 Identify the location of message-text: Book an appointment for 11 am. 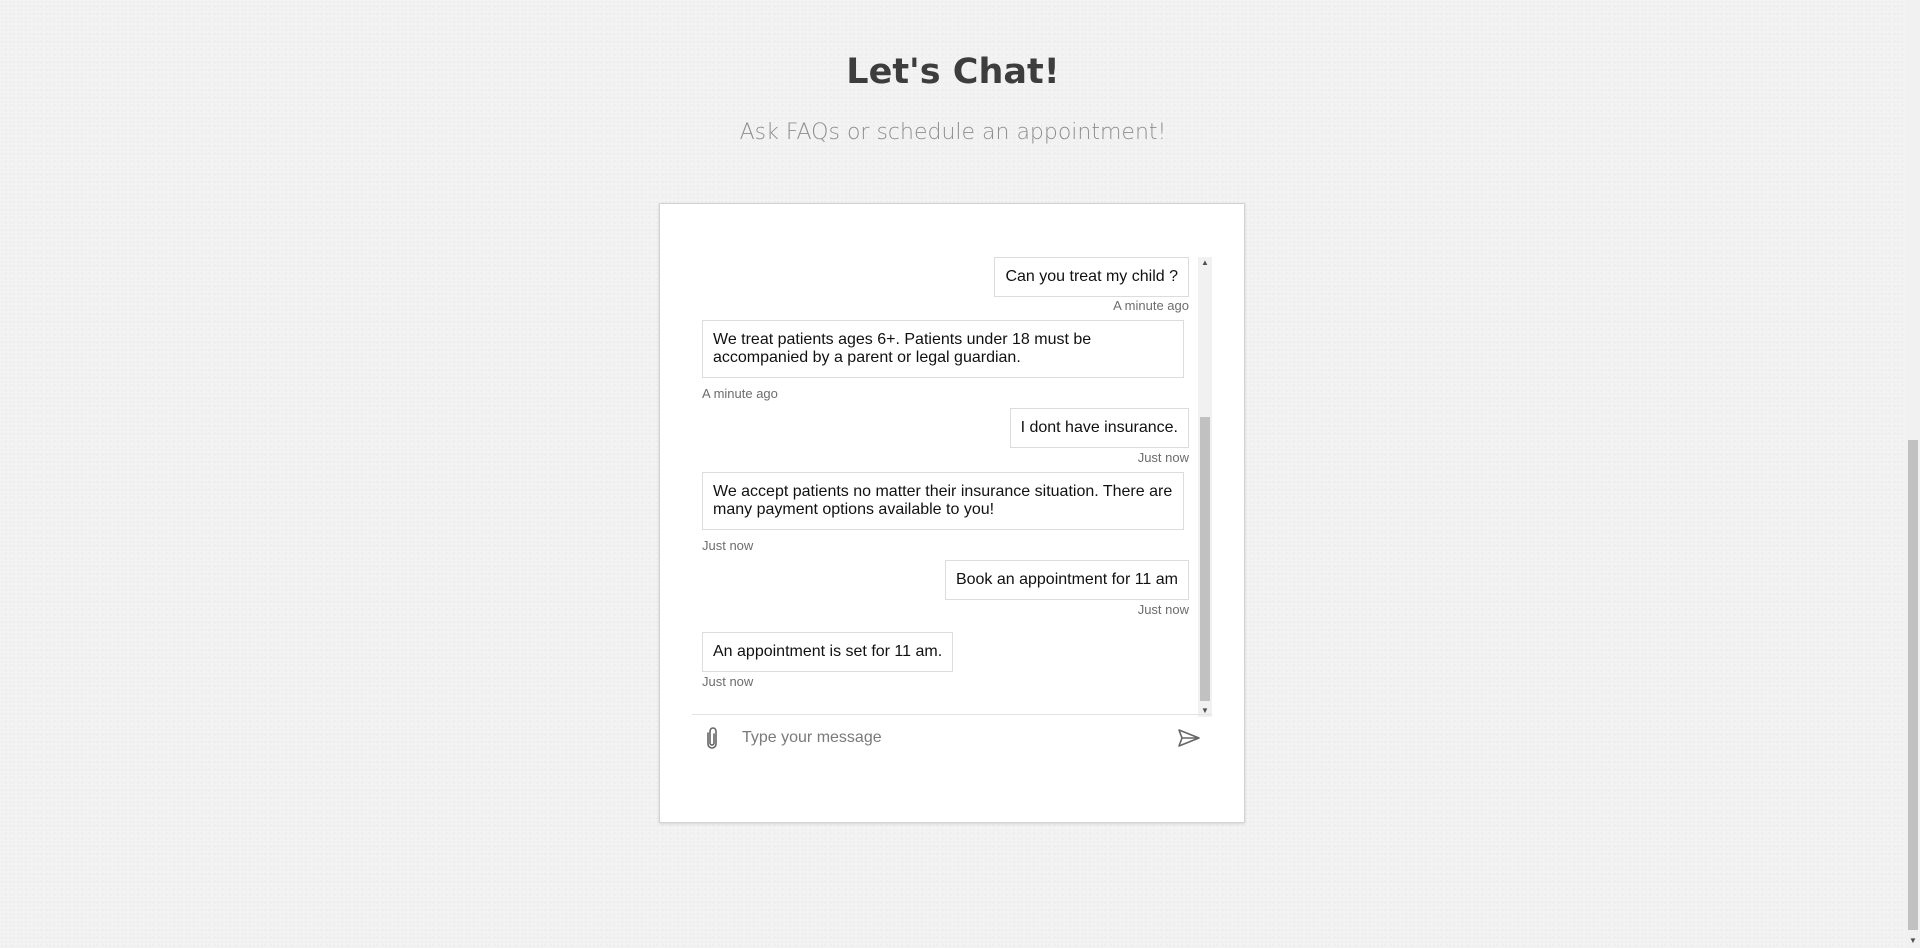
(1066, 579).